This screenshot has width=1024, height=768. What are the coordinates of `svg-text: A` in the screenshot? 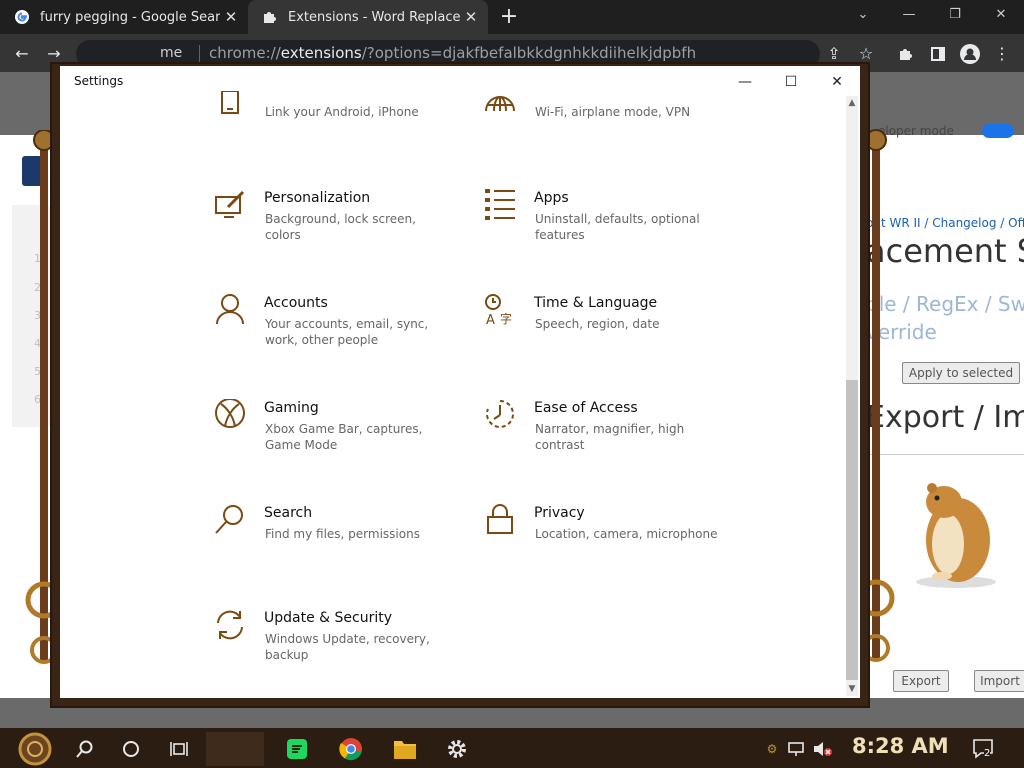 It's located at (490, 319).